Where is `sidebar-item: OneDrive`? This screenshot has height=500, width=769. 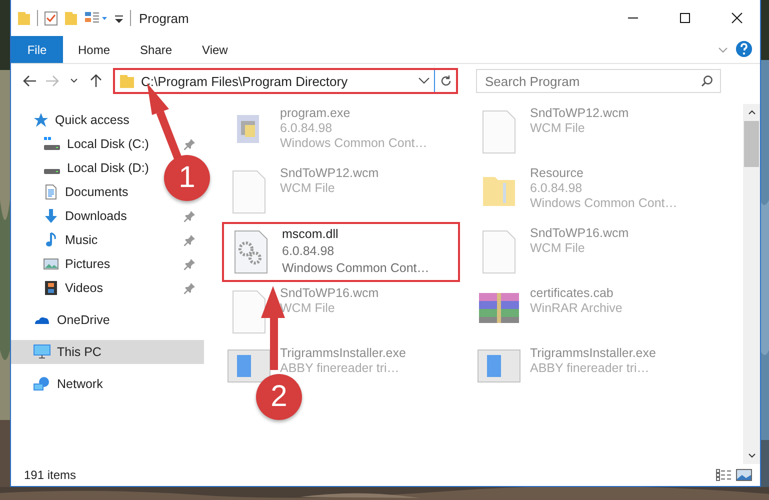
sidebar-item: OneDrive is located at coordinates (107, 320).